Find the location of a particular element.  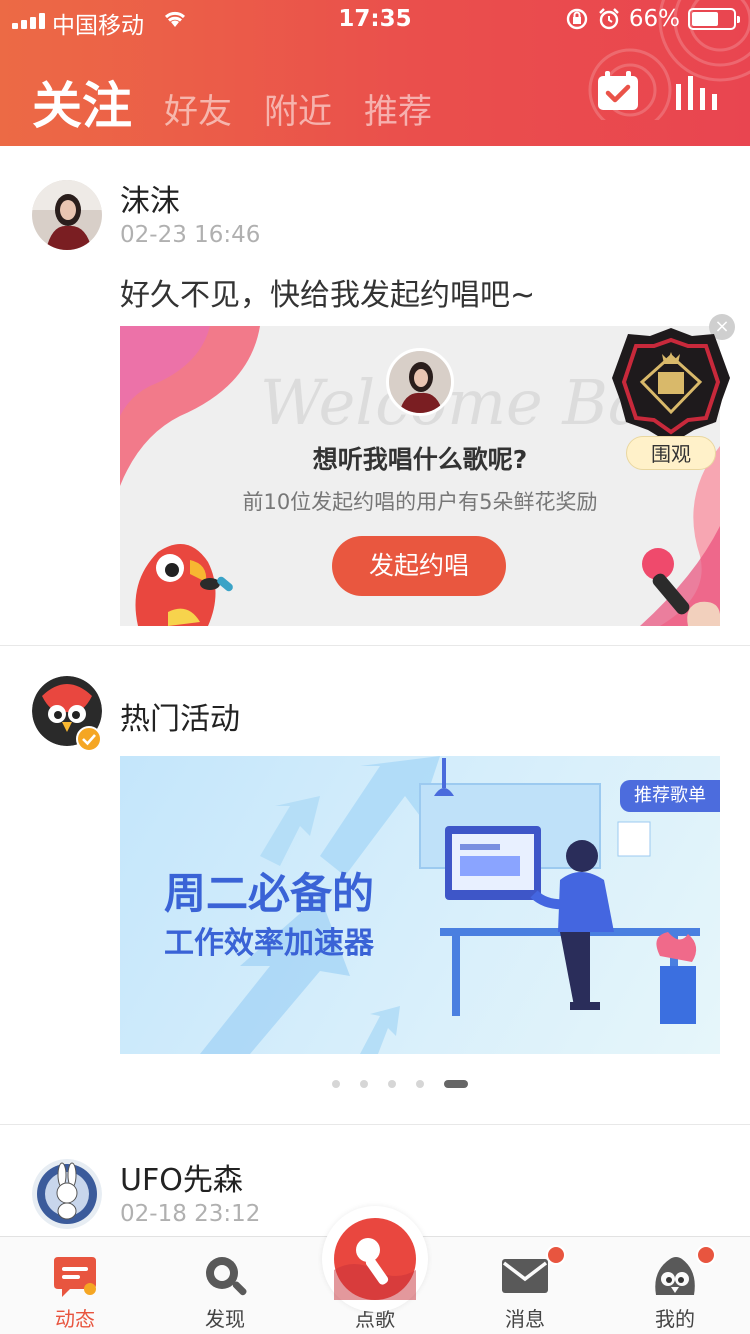

battery-percent: 66% is located at coordinates (654, 19).